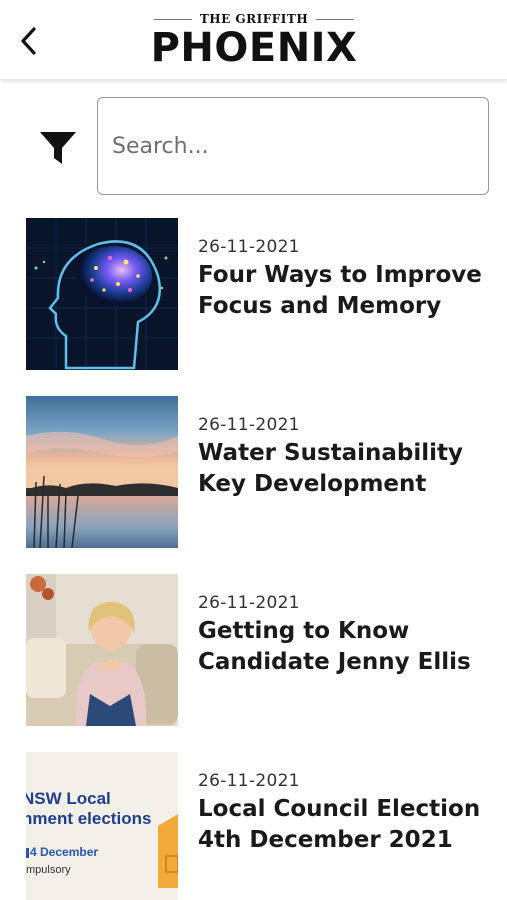  I want to click on app-header: THE GRIFFITH PHOENIX, so click(253, 40).